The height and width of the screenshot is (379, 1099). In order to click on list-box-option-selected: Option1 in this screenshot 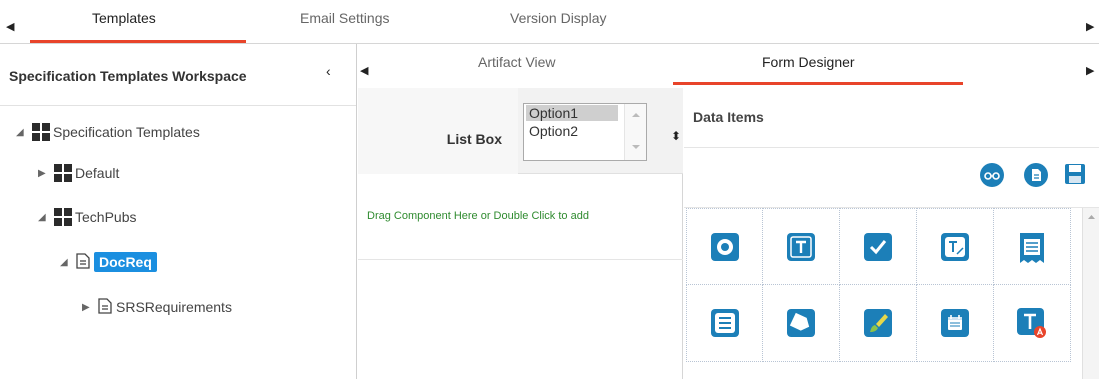, I will do `click(572, 113)`.